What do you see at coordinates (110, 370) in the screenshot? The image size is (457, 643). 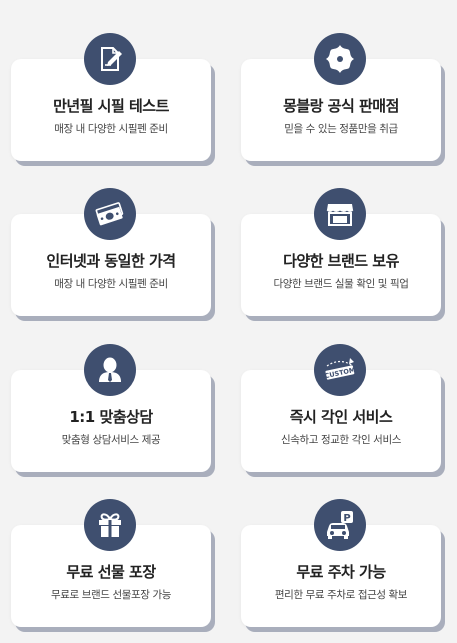 I see `person-bust-icon` at bounding box center [110, 370].